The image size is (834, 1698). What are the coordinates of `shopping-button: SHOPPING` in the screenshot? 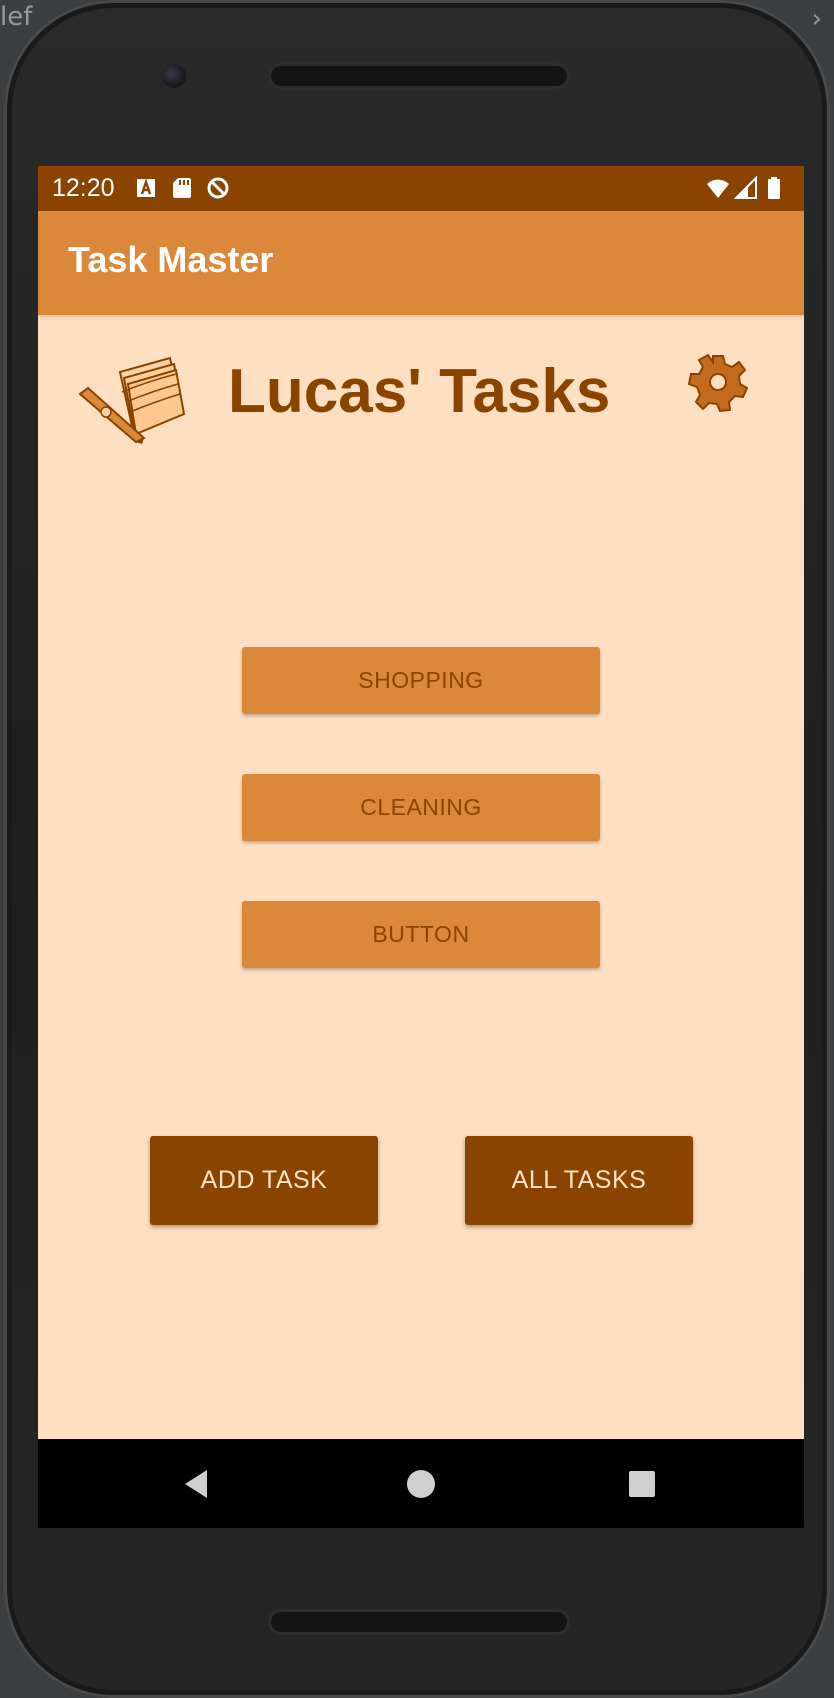 It's located at (421, 680).